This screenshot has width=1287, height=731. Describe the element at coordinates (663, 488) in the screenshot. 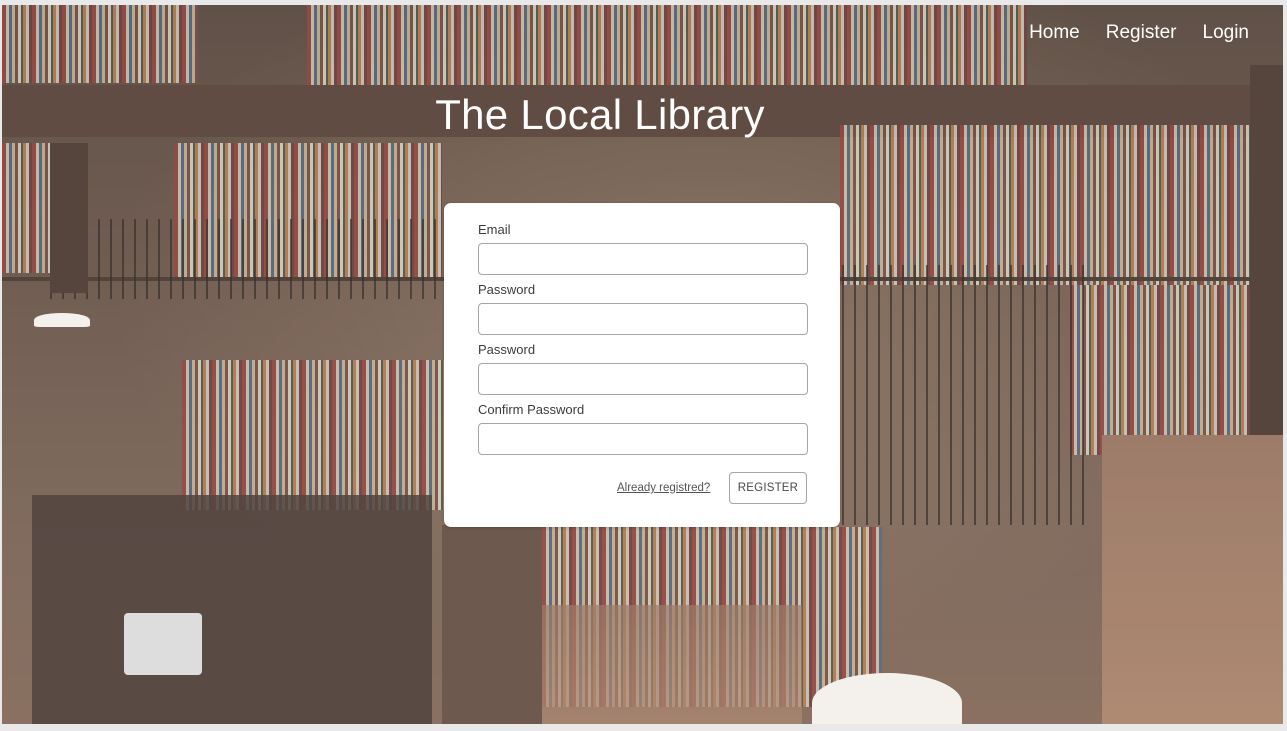

I see `already-registered-link: Already registred?` at that location.